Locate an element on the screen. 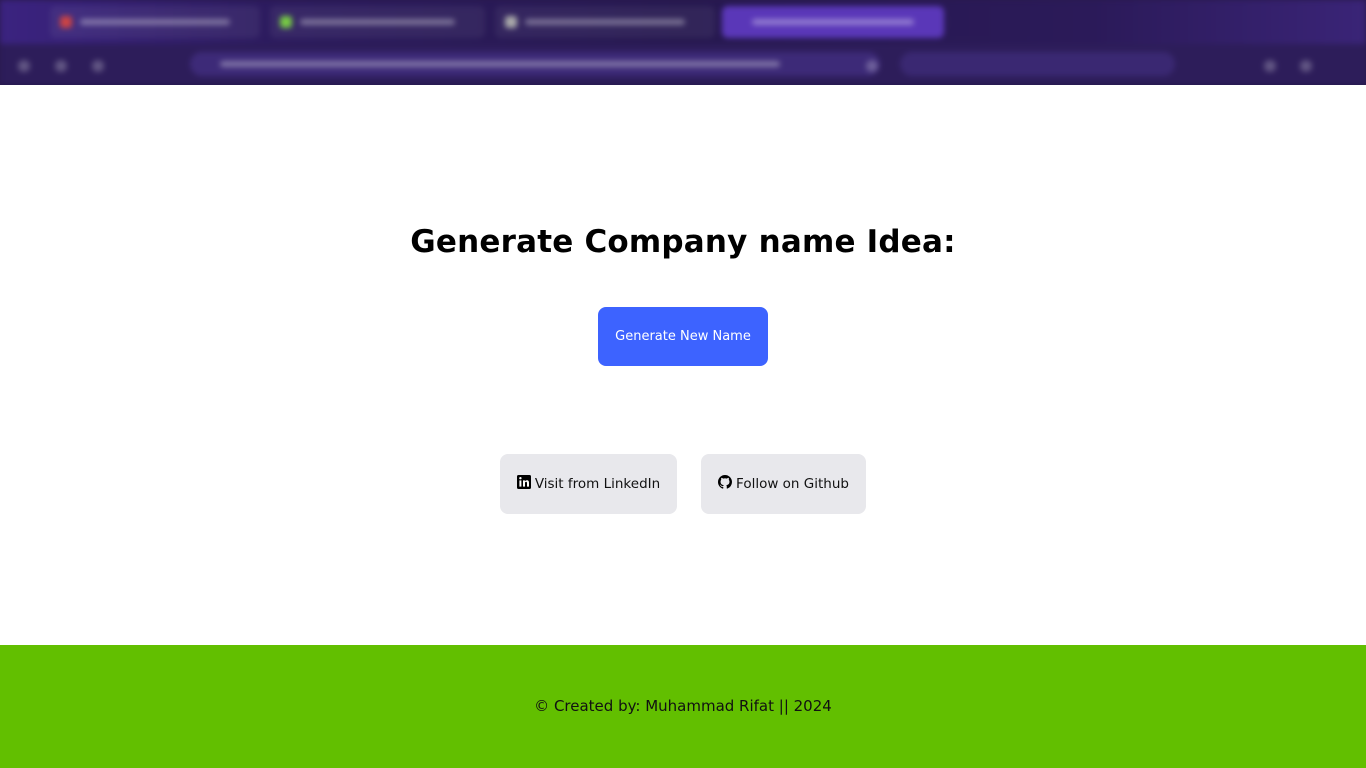 This screenshot has width=1366, height=768. linkedin-icon is located at coordinates (523, 482).